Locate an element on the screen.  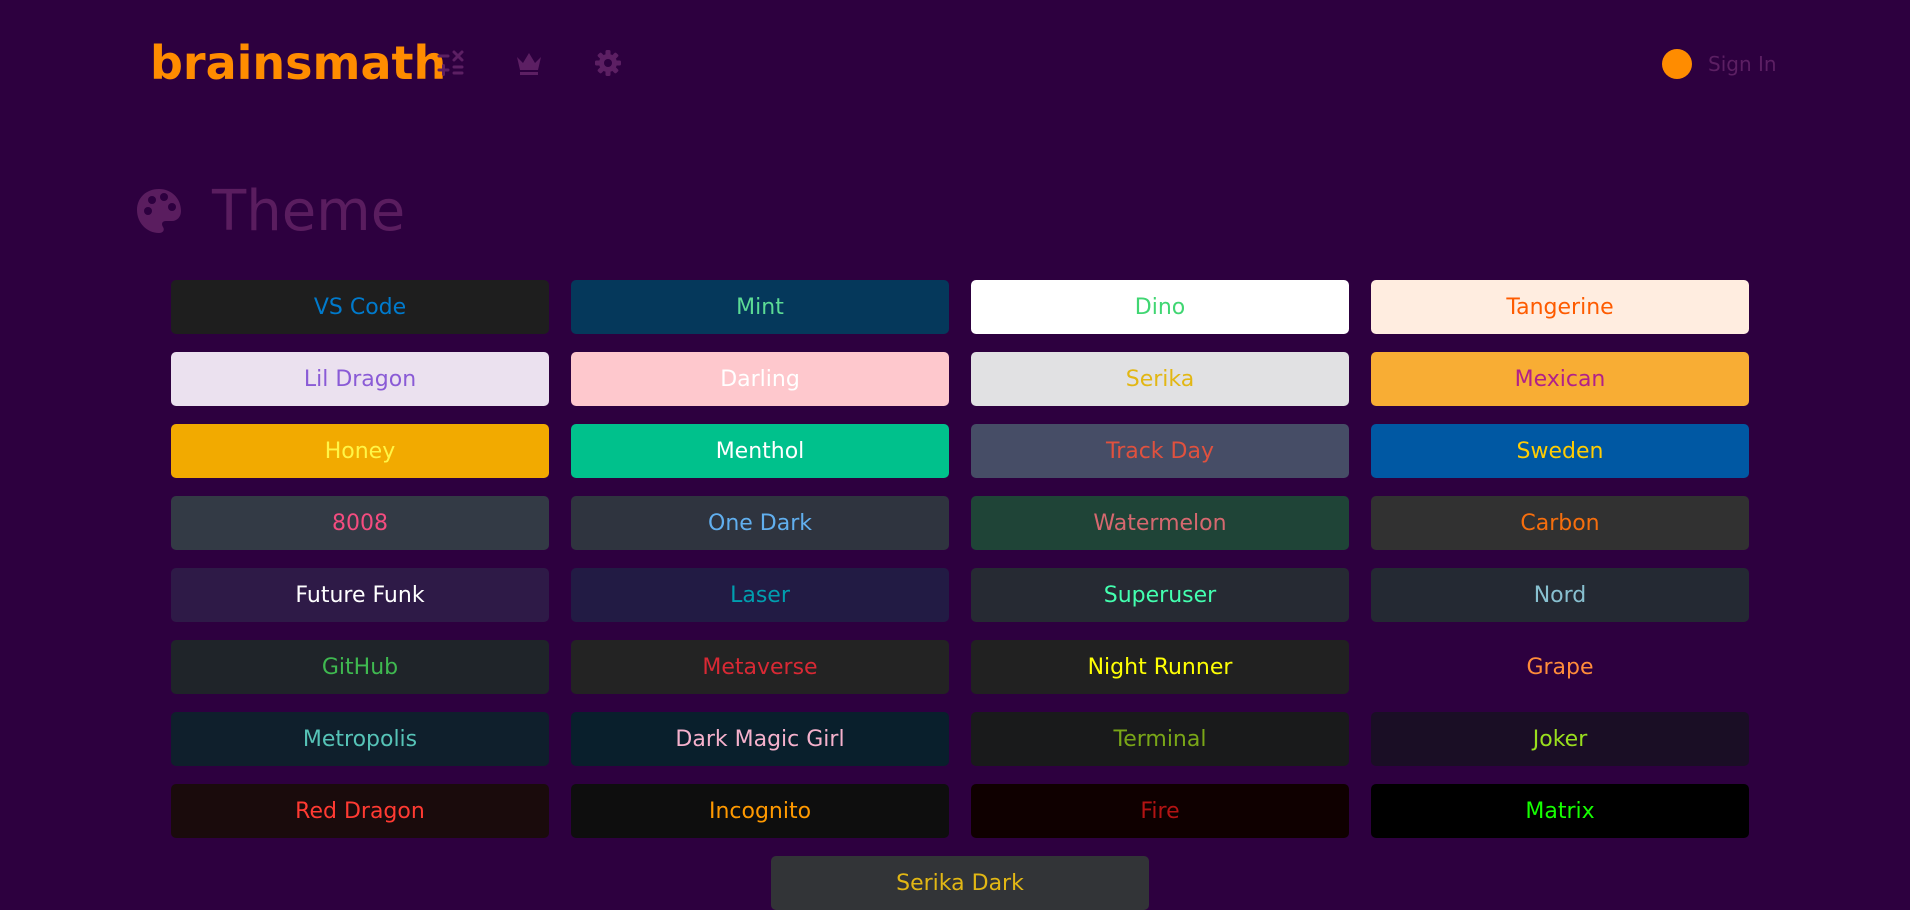
theme-button-incognito: Incognito is located at coordinates (760, 811).